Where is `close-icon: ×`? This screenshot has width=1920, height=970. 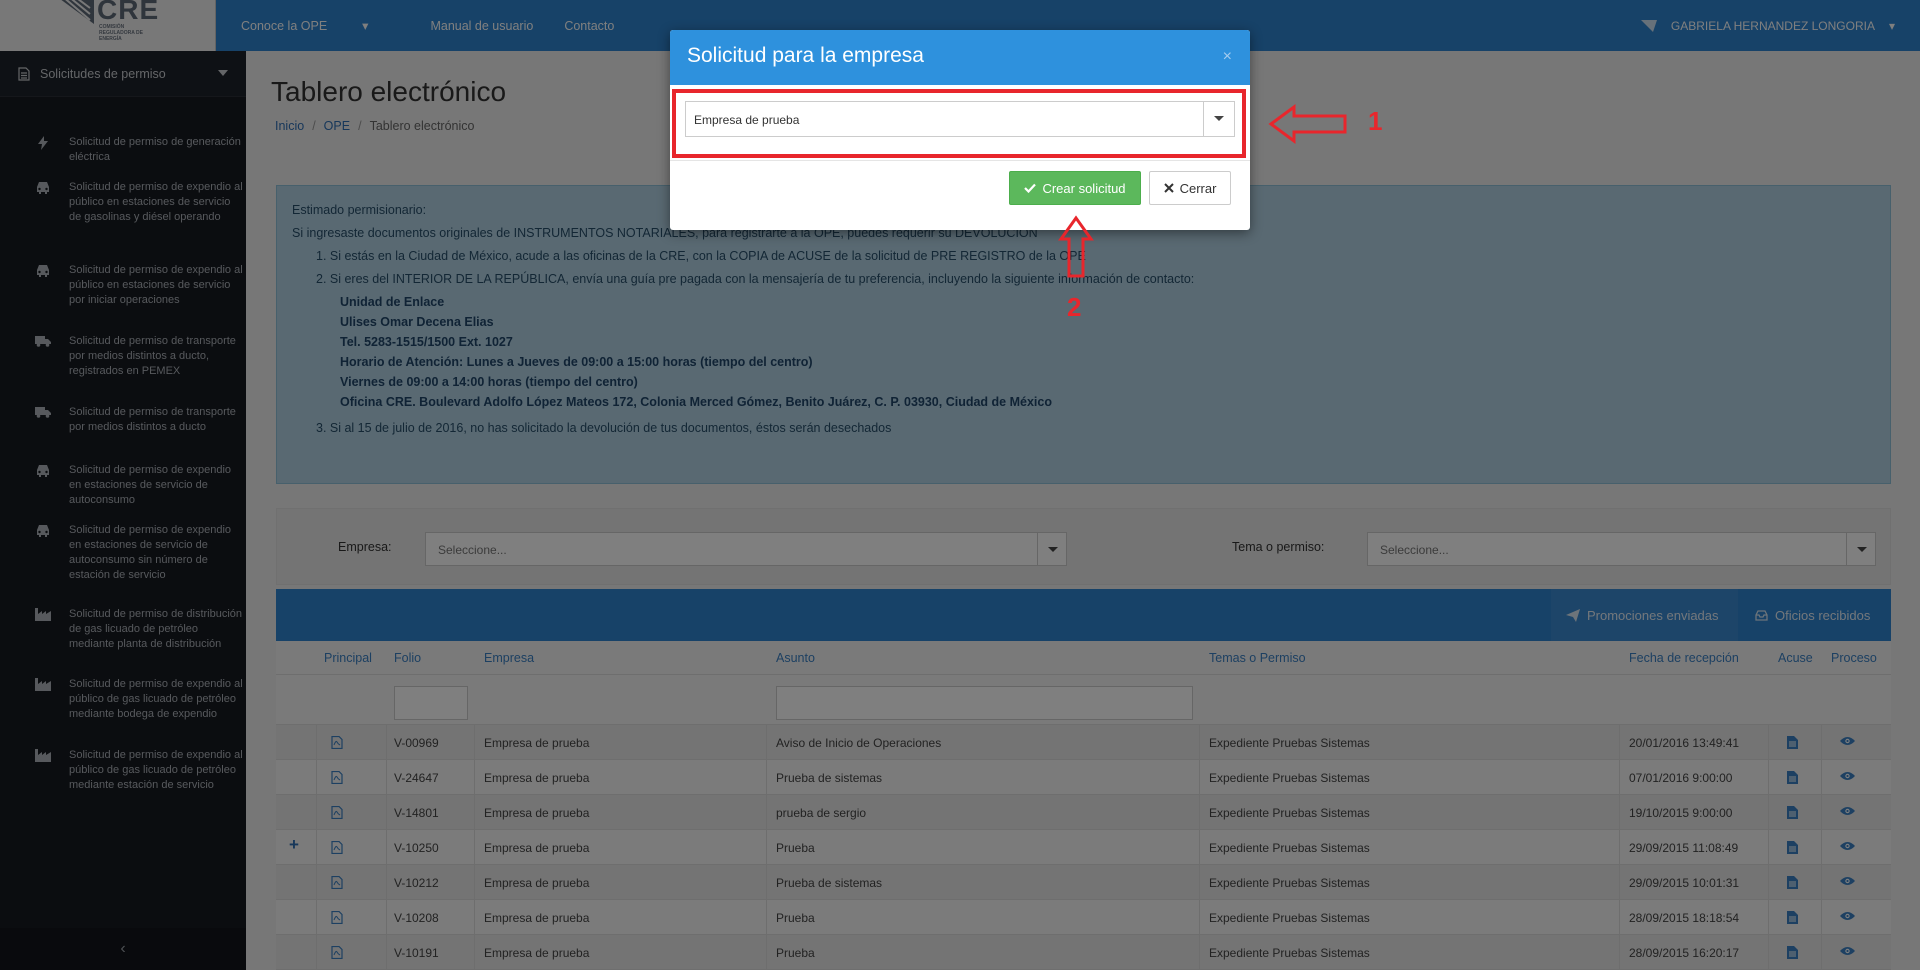 close-icon: × is located at coordinates (1227, 57).